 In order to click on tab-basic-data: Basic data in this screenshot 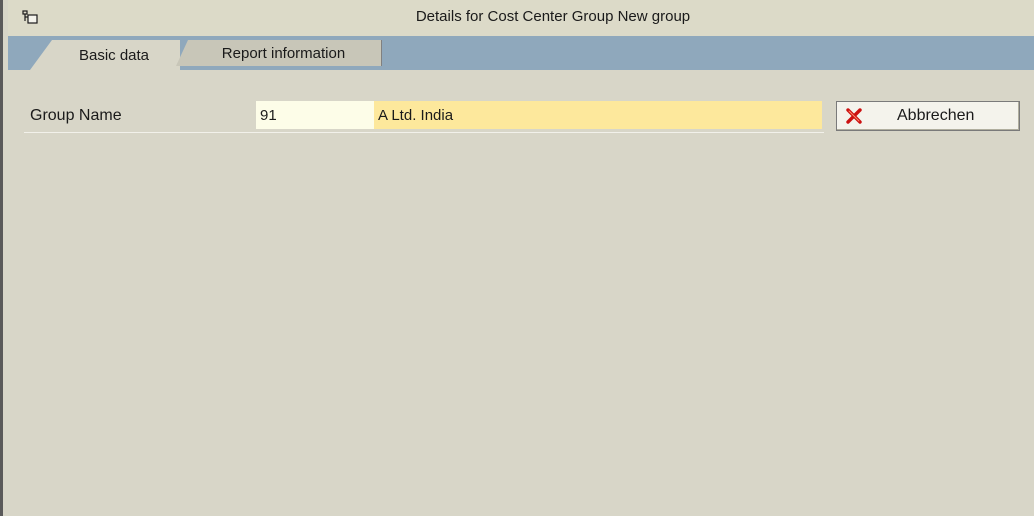, I will do `click(105, 55)`.